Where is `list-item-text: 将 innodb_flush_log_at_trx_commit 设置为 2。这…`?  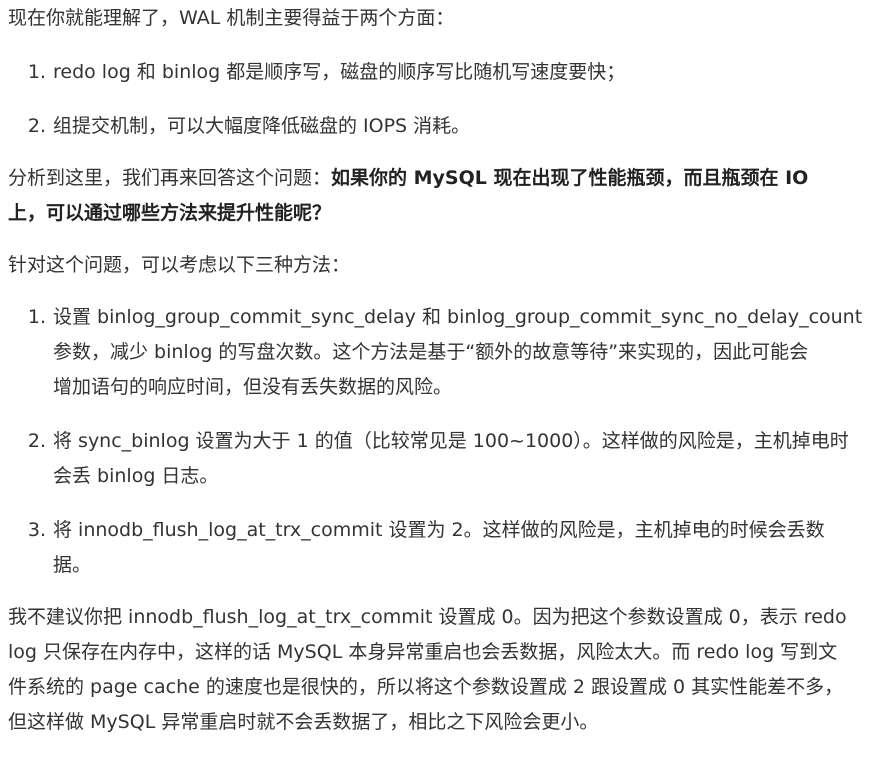 list-item-text: 将 innodb_flush_log_at_trx_commit 设置为 2。这… is located at coordinates (463, 548).